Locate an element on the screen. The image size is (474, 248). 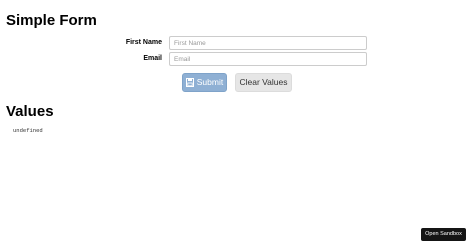
submit-label: Submit is located at coordinates (210, 82).